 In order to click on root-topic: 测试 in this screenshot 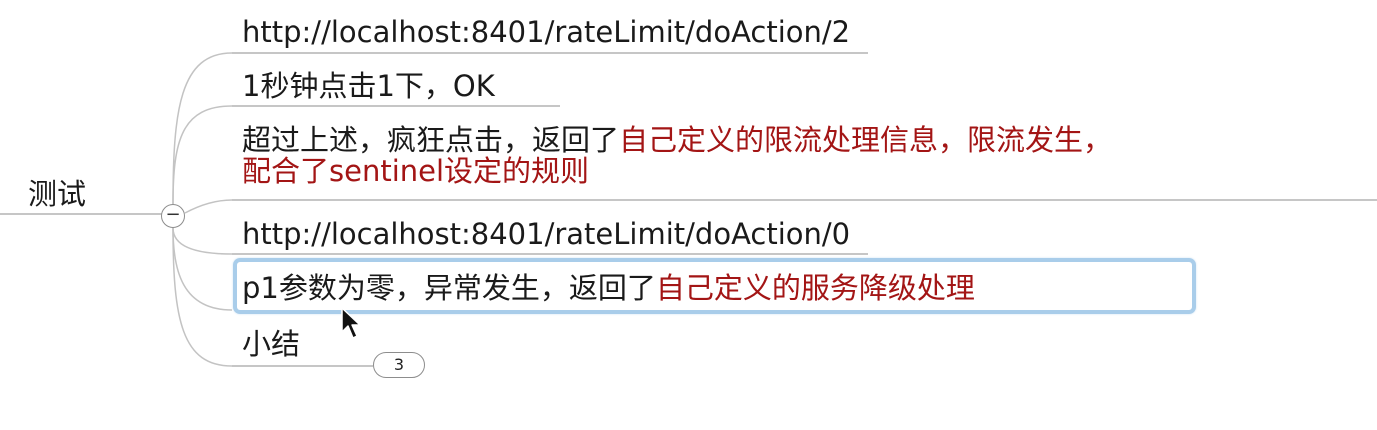, I will do `click(57, 194)`.